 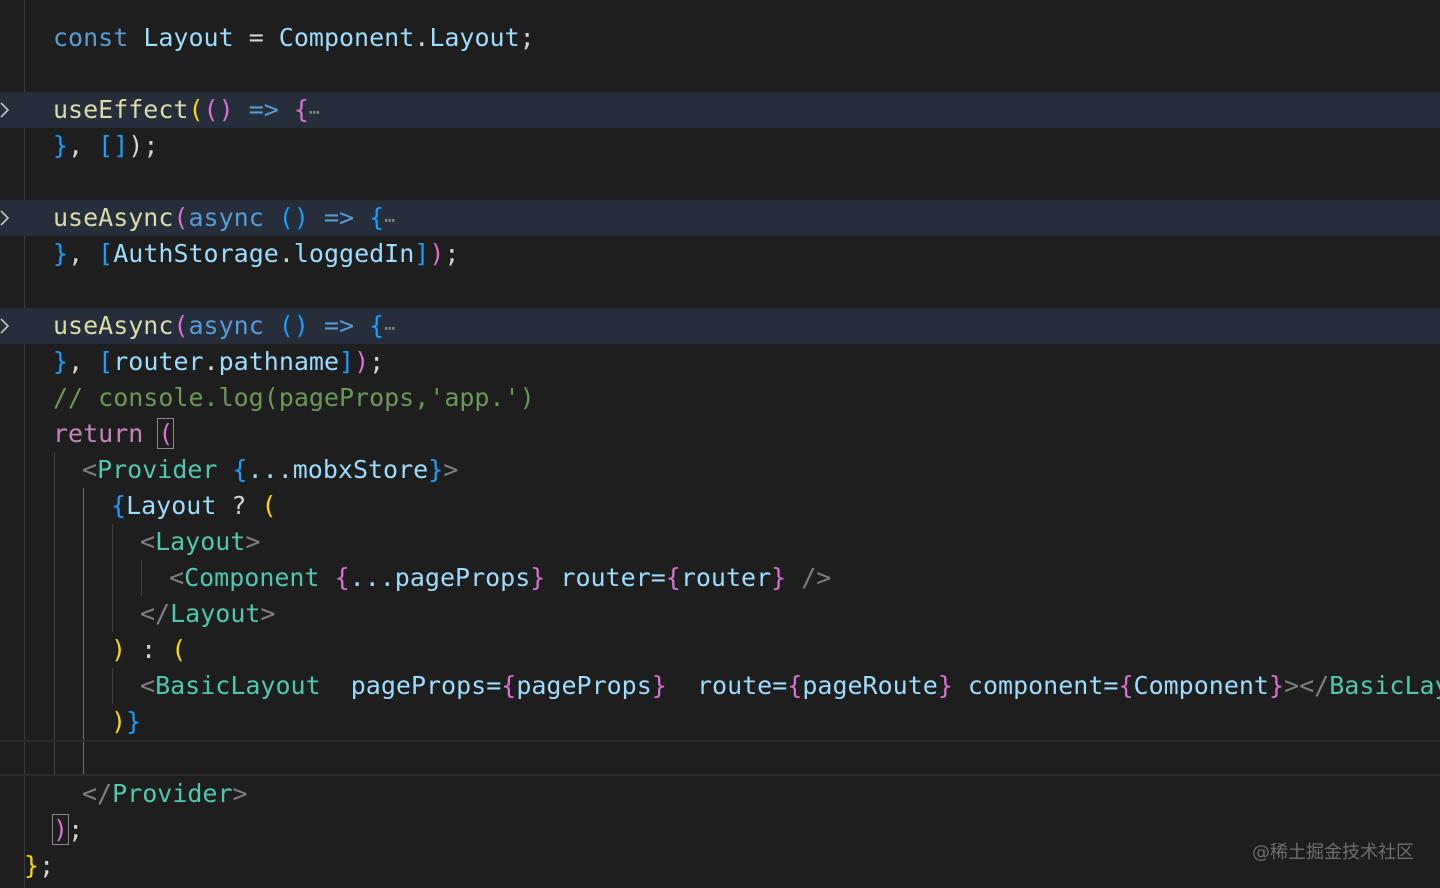 What do you see at coordinates (720, 254) in the screenshot?
I see `code-line: }, [AuthStorage.loggedIn]);` at bounding box center [720, 254].